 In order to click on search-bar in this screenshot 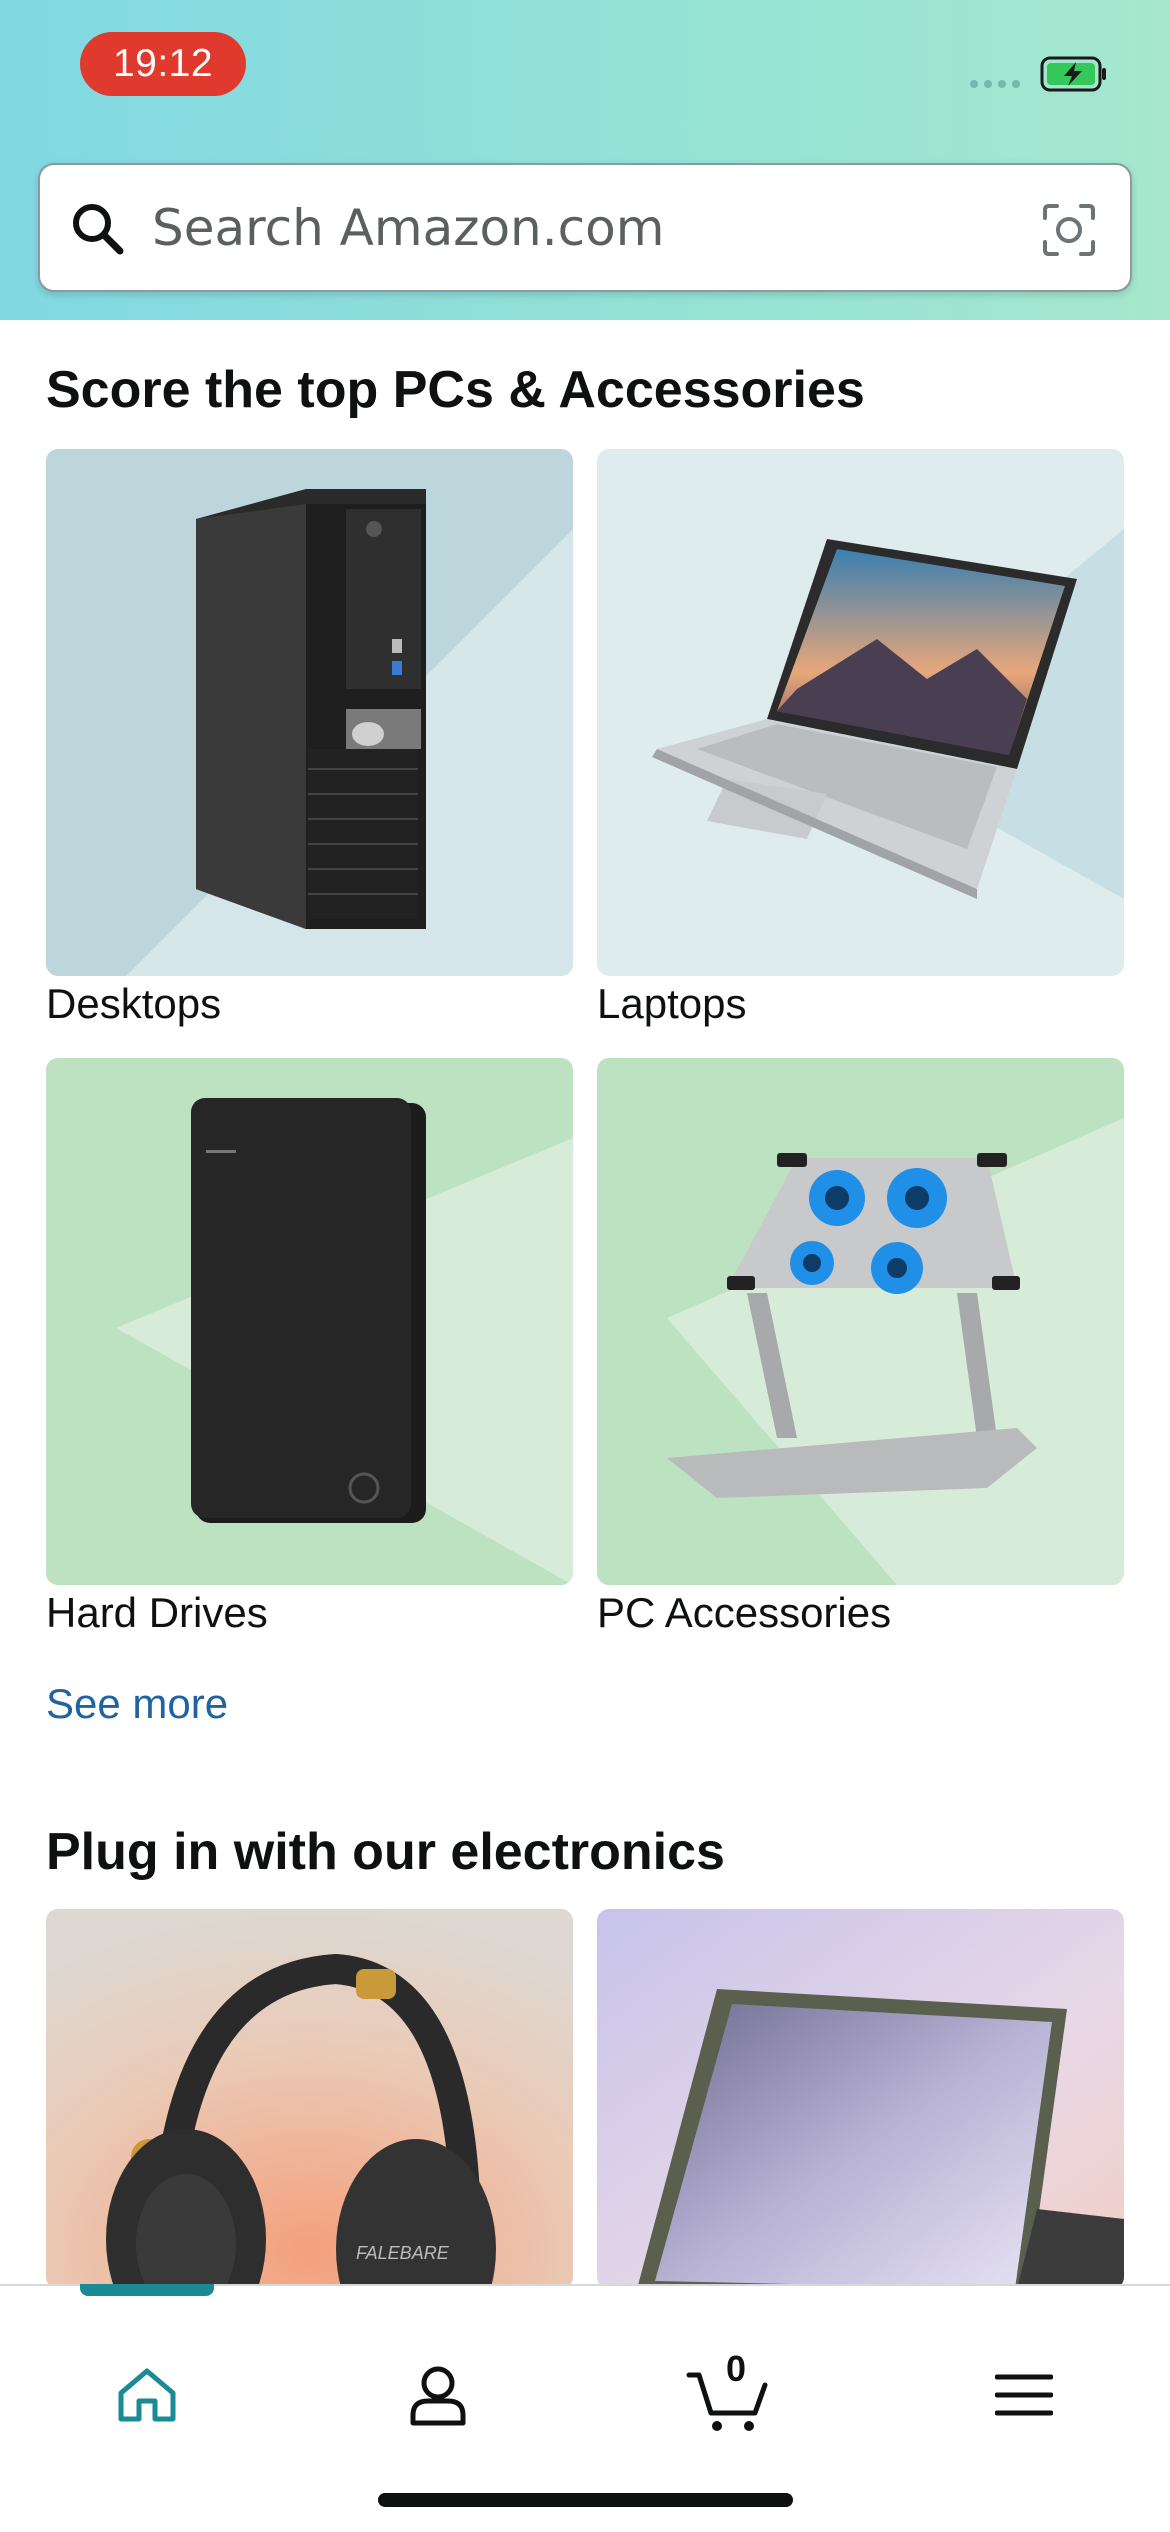, I will do `click(585, 227)`.